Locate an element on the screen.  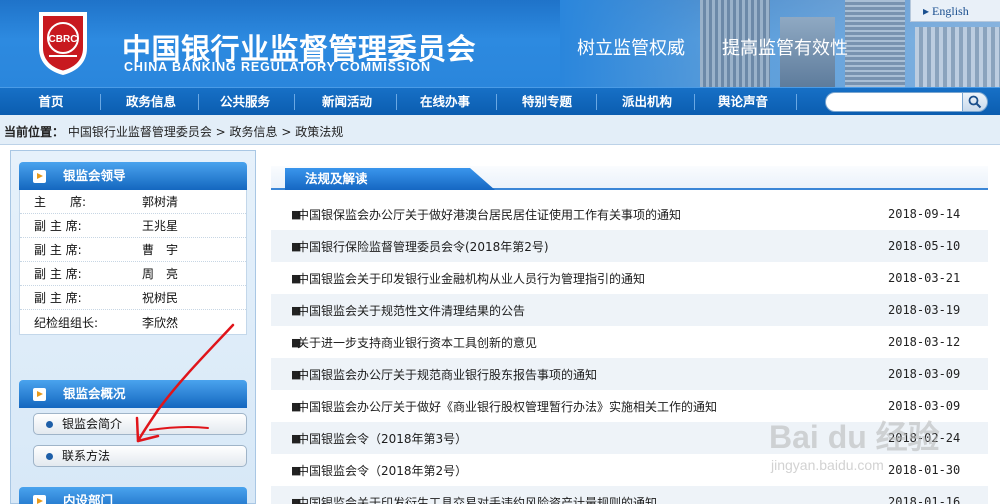
nav-item-gov-info: 政务信息 is located at coordinates (151, 102).